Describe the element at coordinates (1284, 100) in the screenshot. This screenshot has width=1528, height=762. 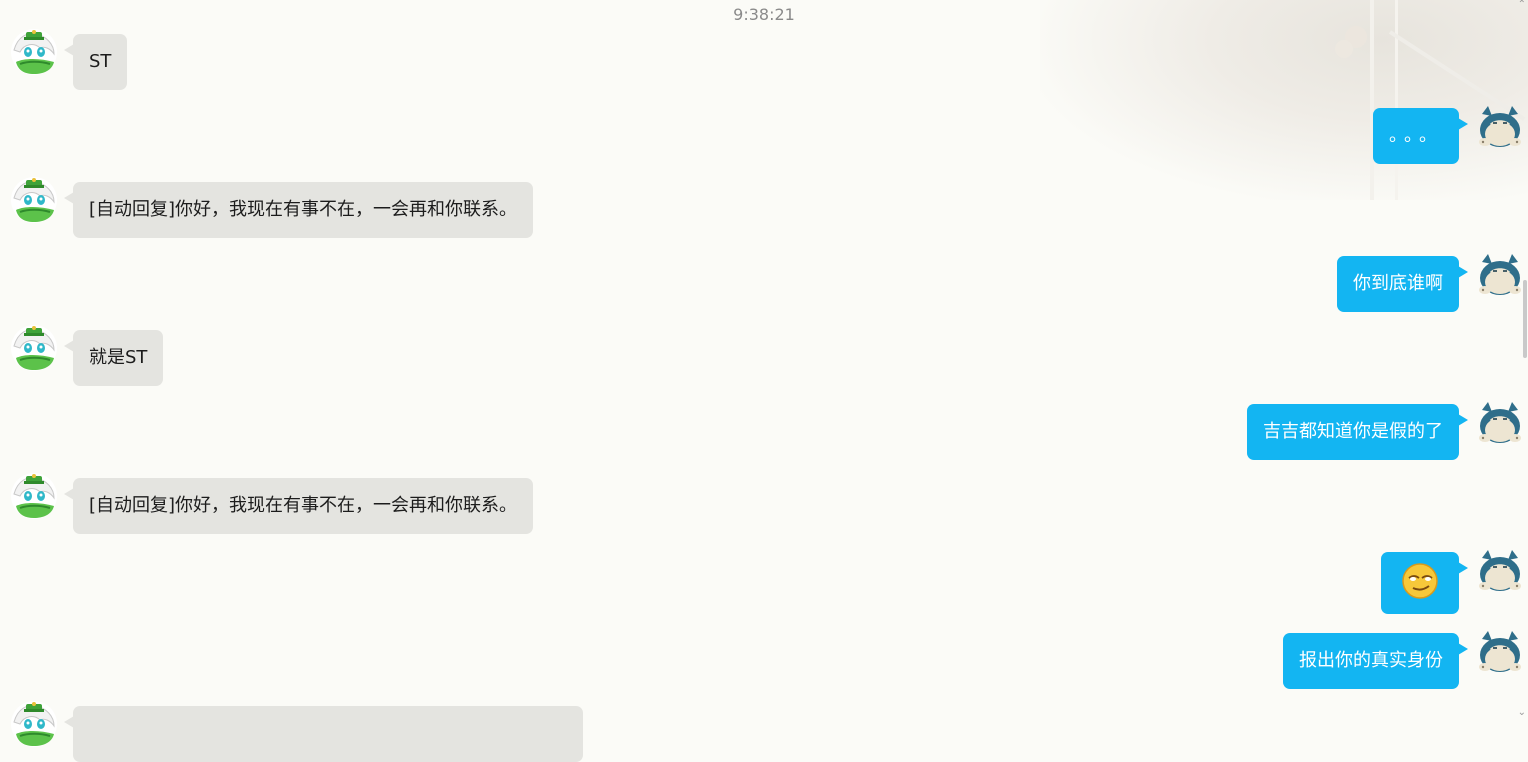
I see `background-artwork` at that location.